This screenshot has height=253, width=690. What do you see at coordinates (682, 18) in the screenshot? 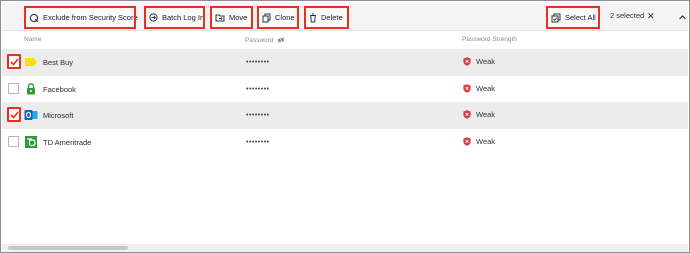
I see `chevron-up-icon` at bounding box center [682, 18].